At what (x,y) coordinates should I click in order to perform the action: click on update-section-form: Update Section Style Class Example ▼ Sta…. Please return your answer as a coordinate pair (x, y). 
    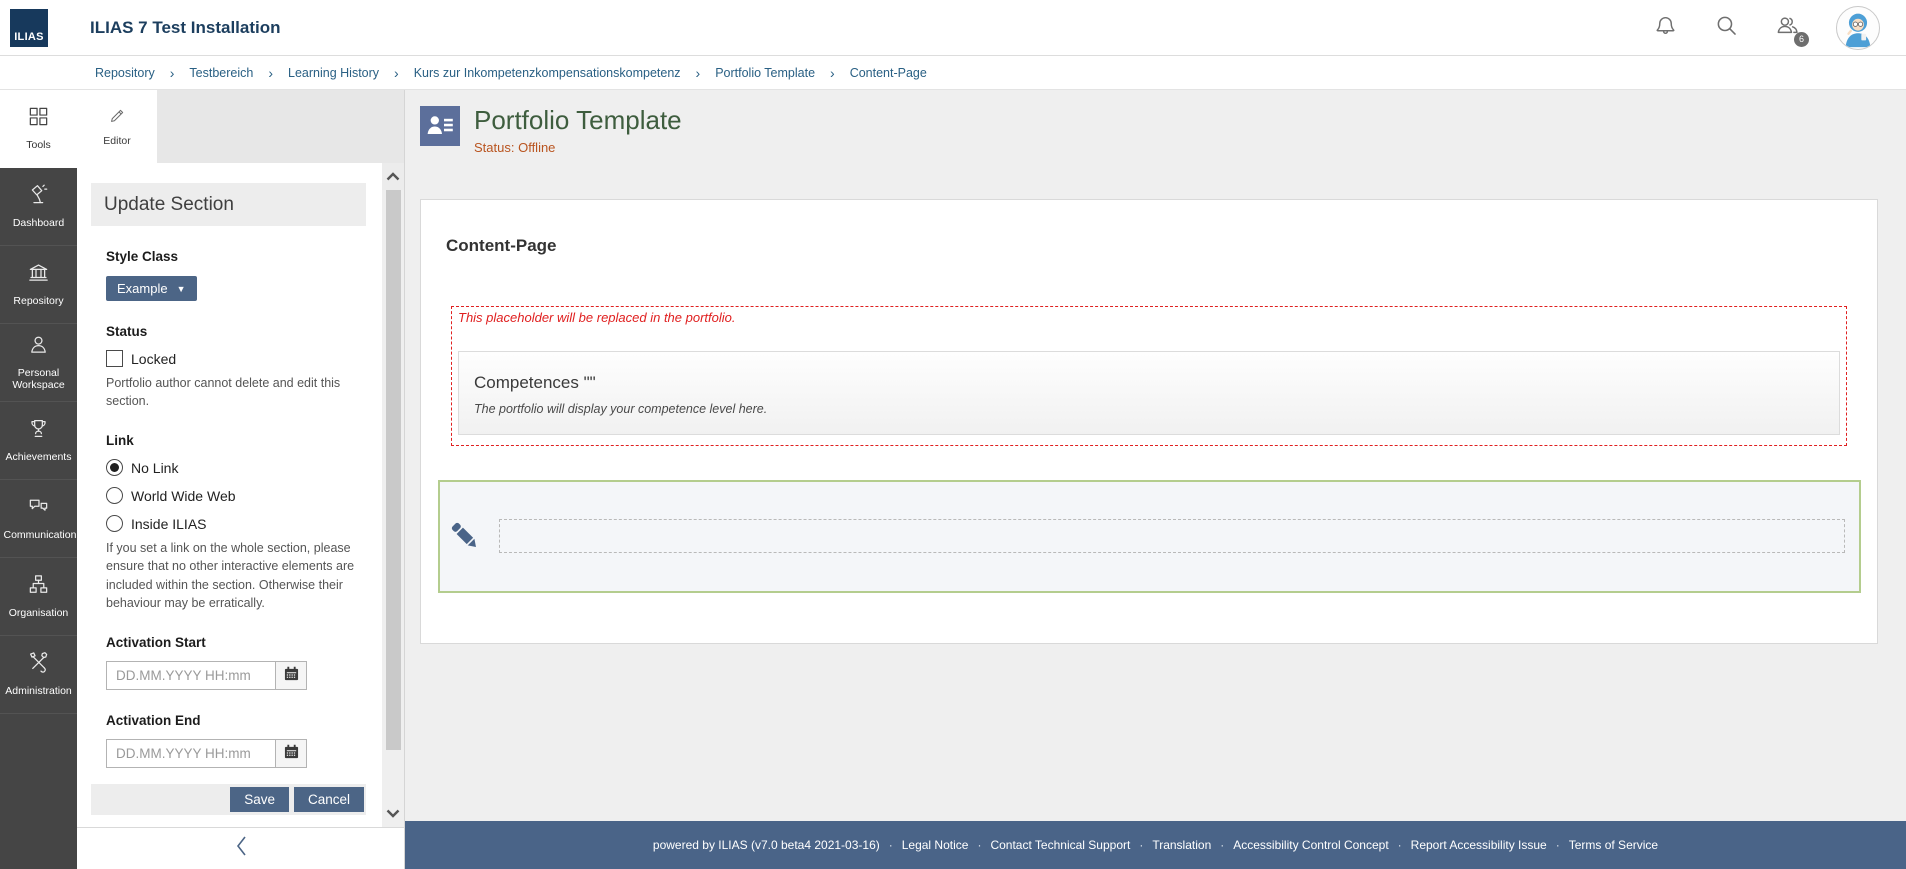
    Looking at the image, I should click on (229, 495).